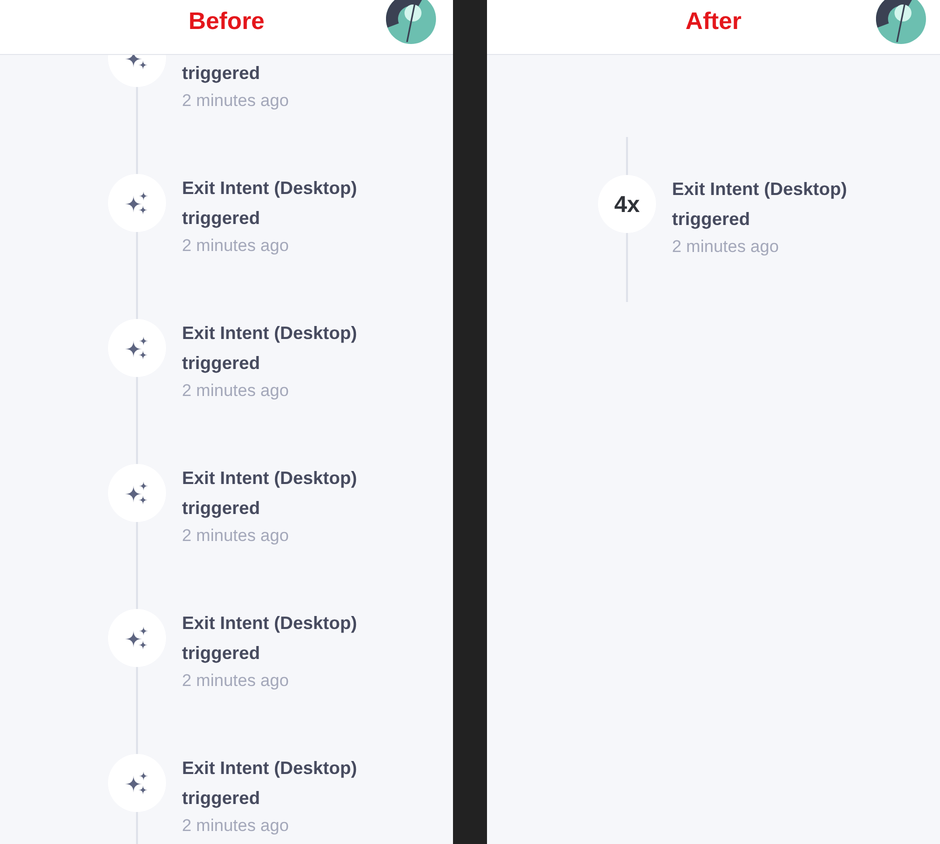 The image size is (940, 844). What do you see at coordinates (713, 22) in the screenshot?
I see `panel-title: After` at bounding box center [713, 22].